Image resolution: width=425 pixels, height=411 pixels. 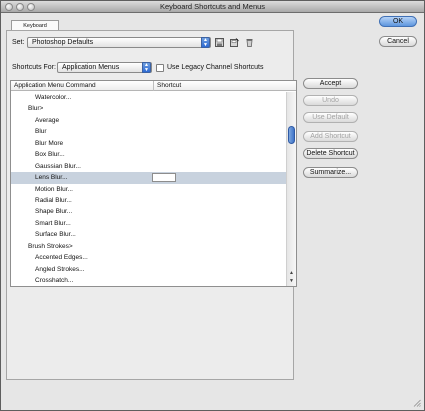 I want to click on window-title: Keyboard Shortcuts and Menus, so click(x=212, y=6).